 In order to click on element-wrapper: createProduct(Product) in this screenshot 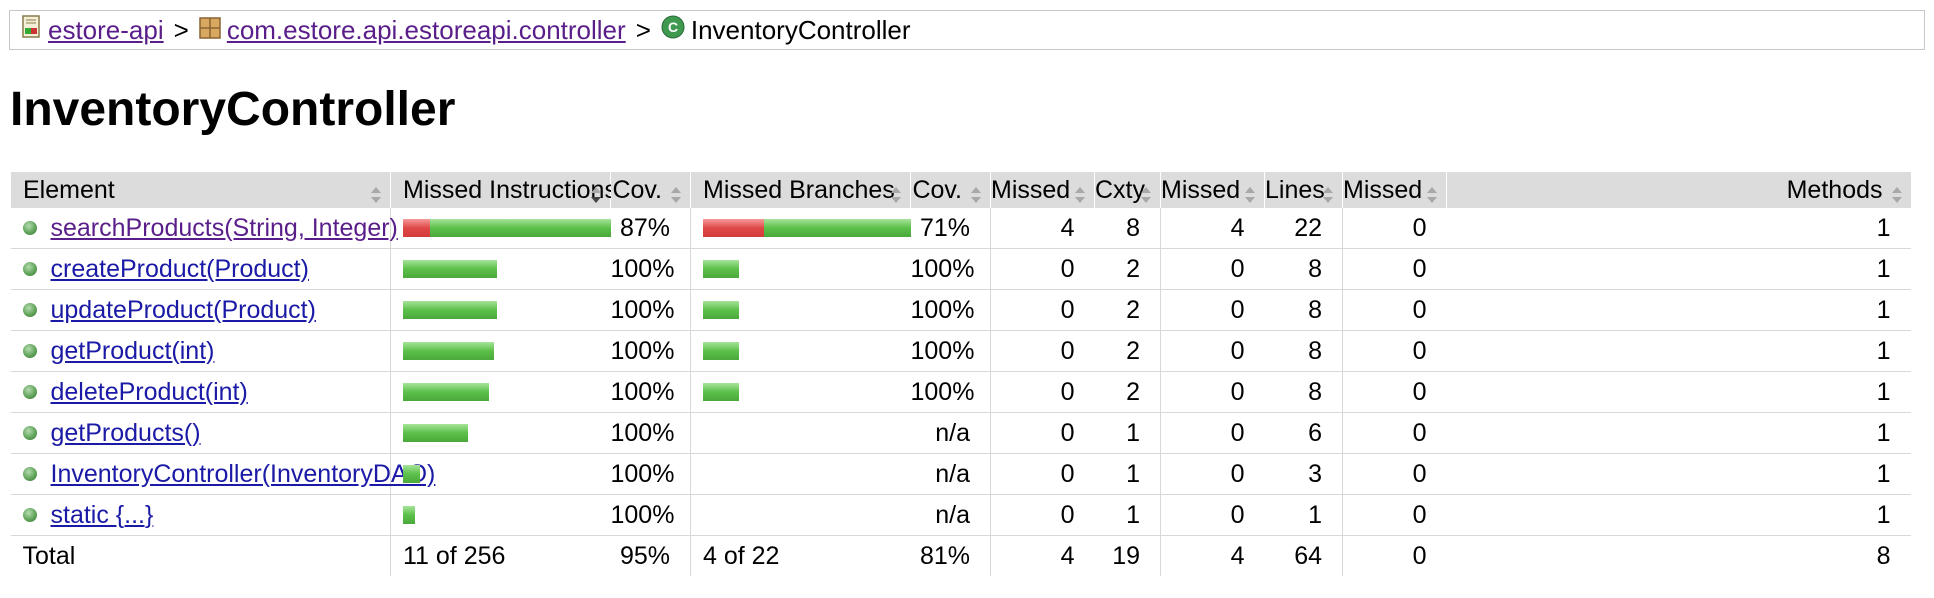, I will do `click(206, 269)`.